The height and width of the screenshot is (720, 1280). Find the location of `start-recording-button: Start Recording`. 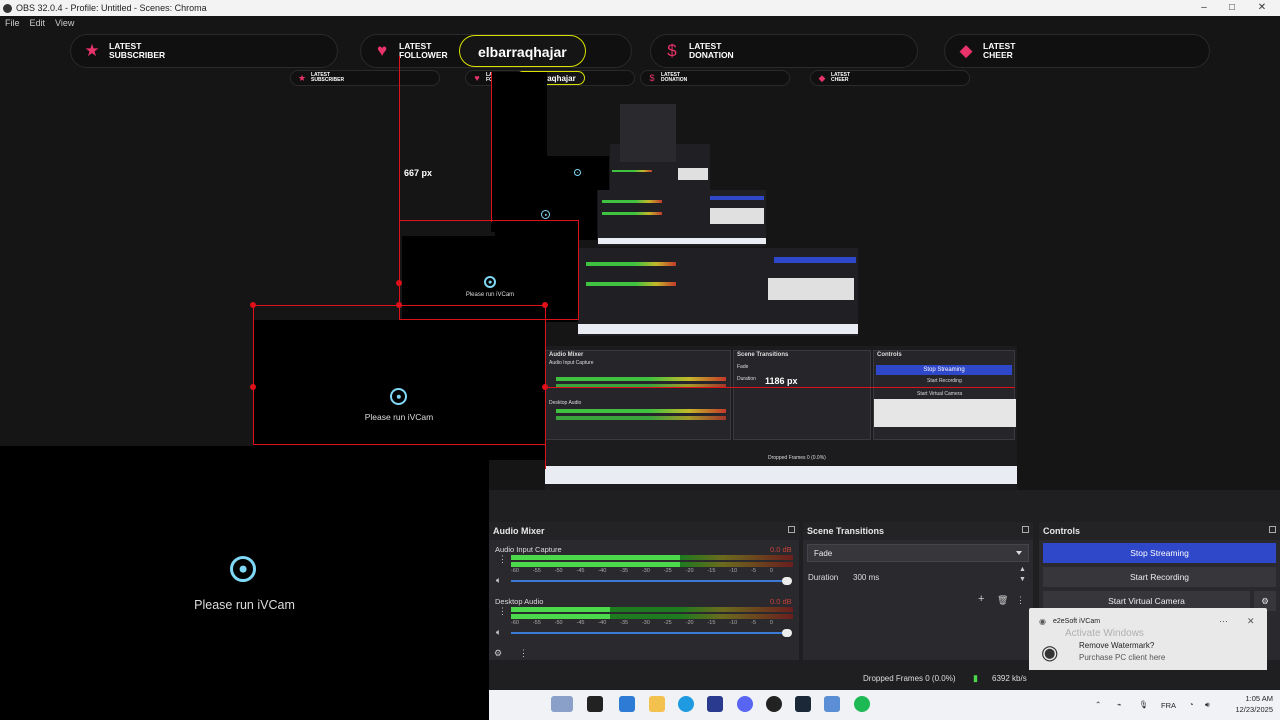

start-recording-button: Start Recording is located at coordinates (1159, 577).